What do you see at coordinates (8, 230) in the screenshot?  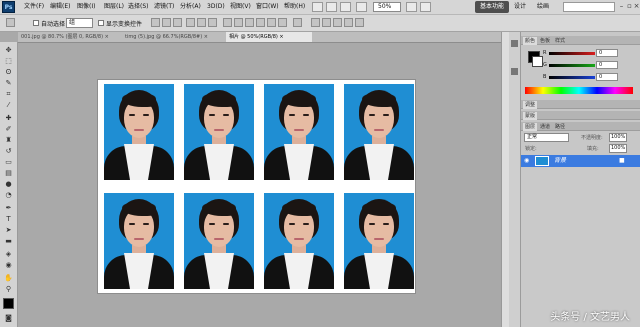 I see `path-select-tool-icon: ➤` at bounding box center [8, 230].